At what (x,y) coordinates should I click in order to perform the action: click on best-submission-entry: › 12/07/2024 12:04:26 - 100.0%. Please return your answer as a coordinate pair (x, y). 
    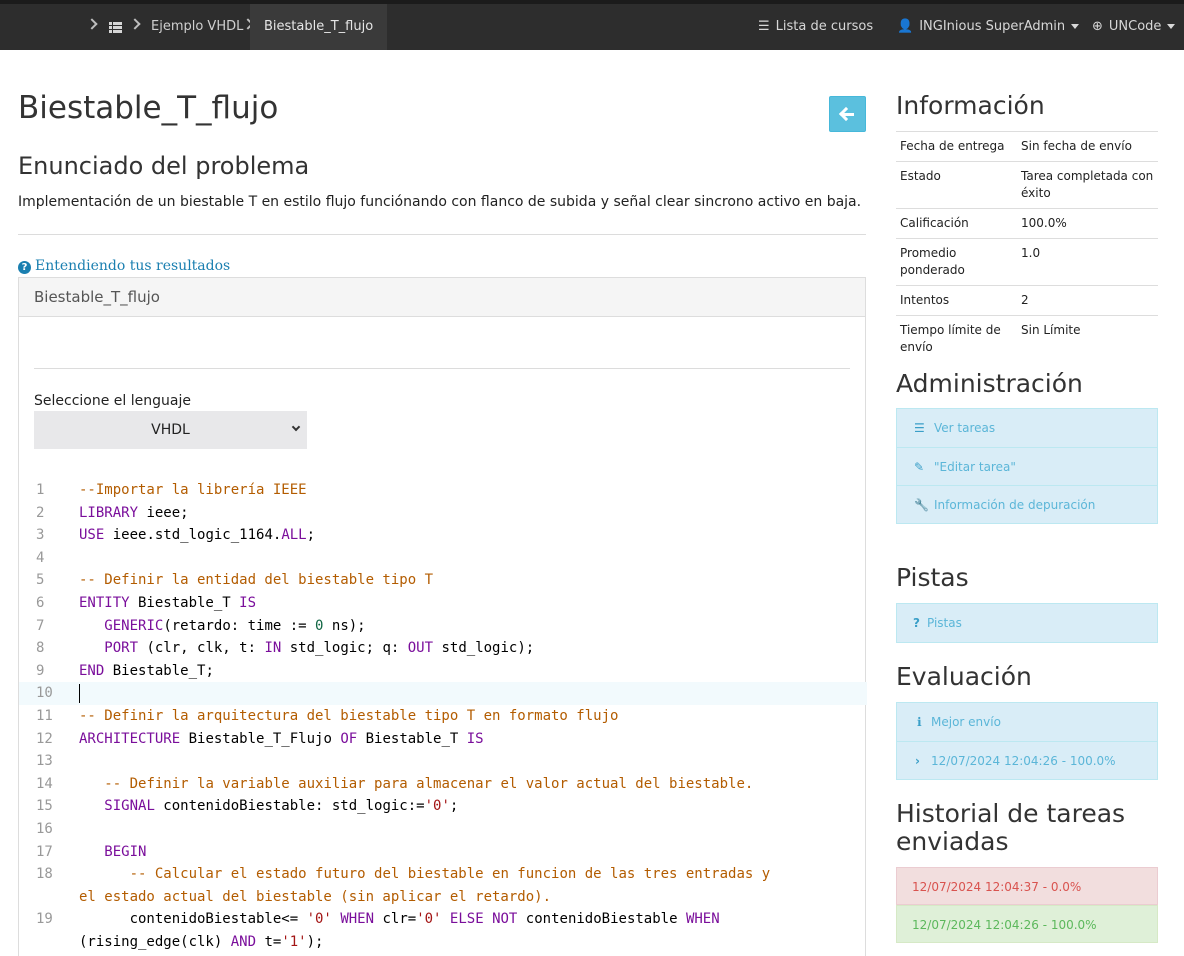
    Looking at the image, I should click on (1027, 760).